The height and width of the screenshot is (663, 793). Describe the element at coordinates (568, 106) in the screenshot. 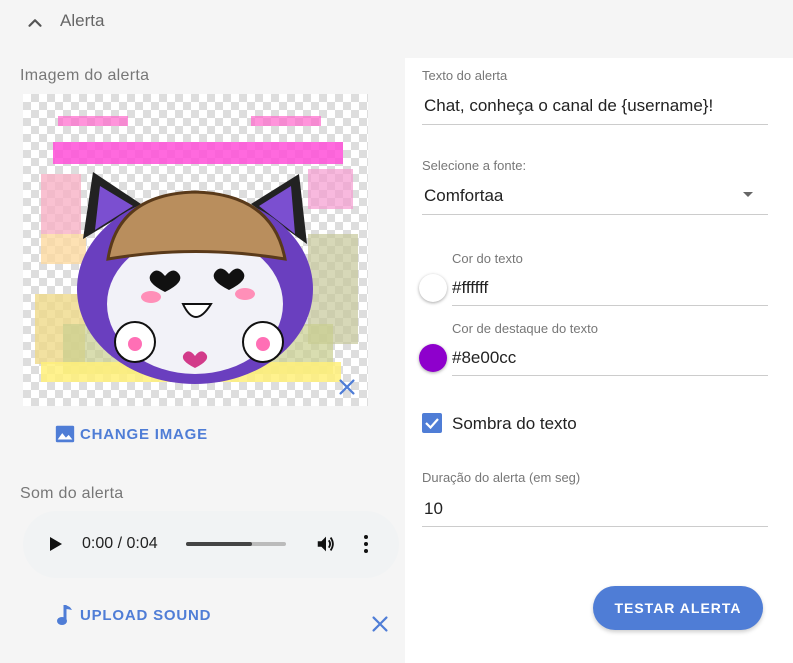

I see `alert-text-input: Chat, conheça o canal de {username}!` at that location.